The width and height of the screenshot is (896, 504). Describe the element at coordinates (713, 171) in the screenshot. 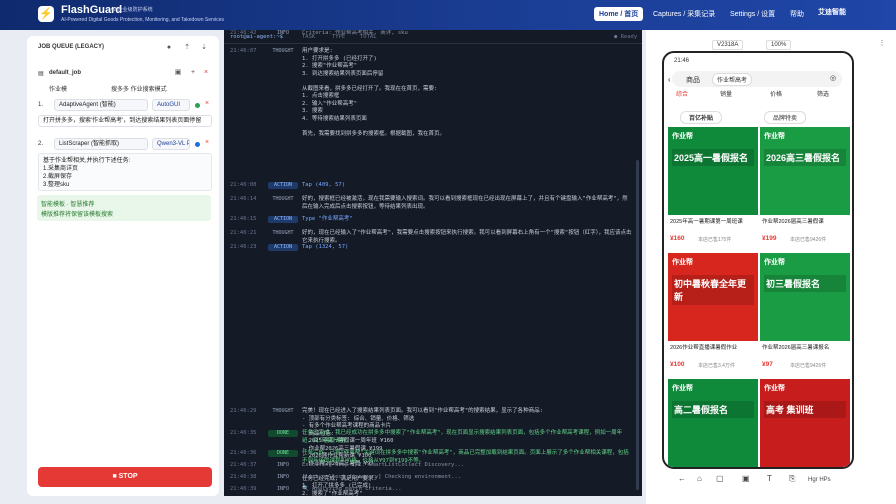

I see `product-image: 作业帮 2025高一暑假报名` at that location.